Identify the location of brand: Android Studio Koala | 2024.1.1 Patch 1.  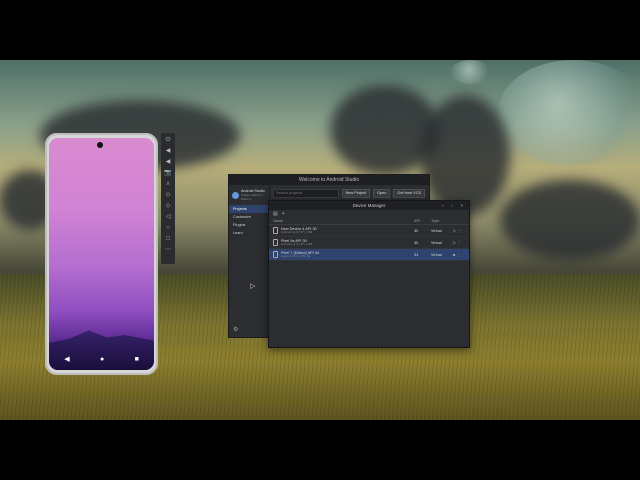
(249, 195).